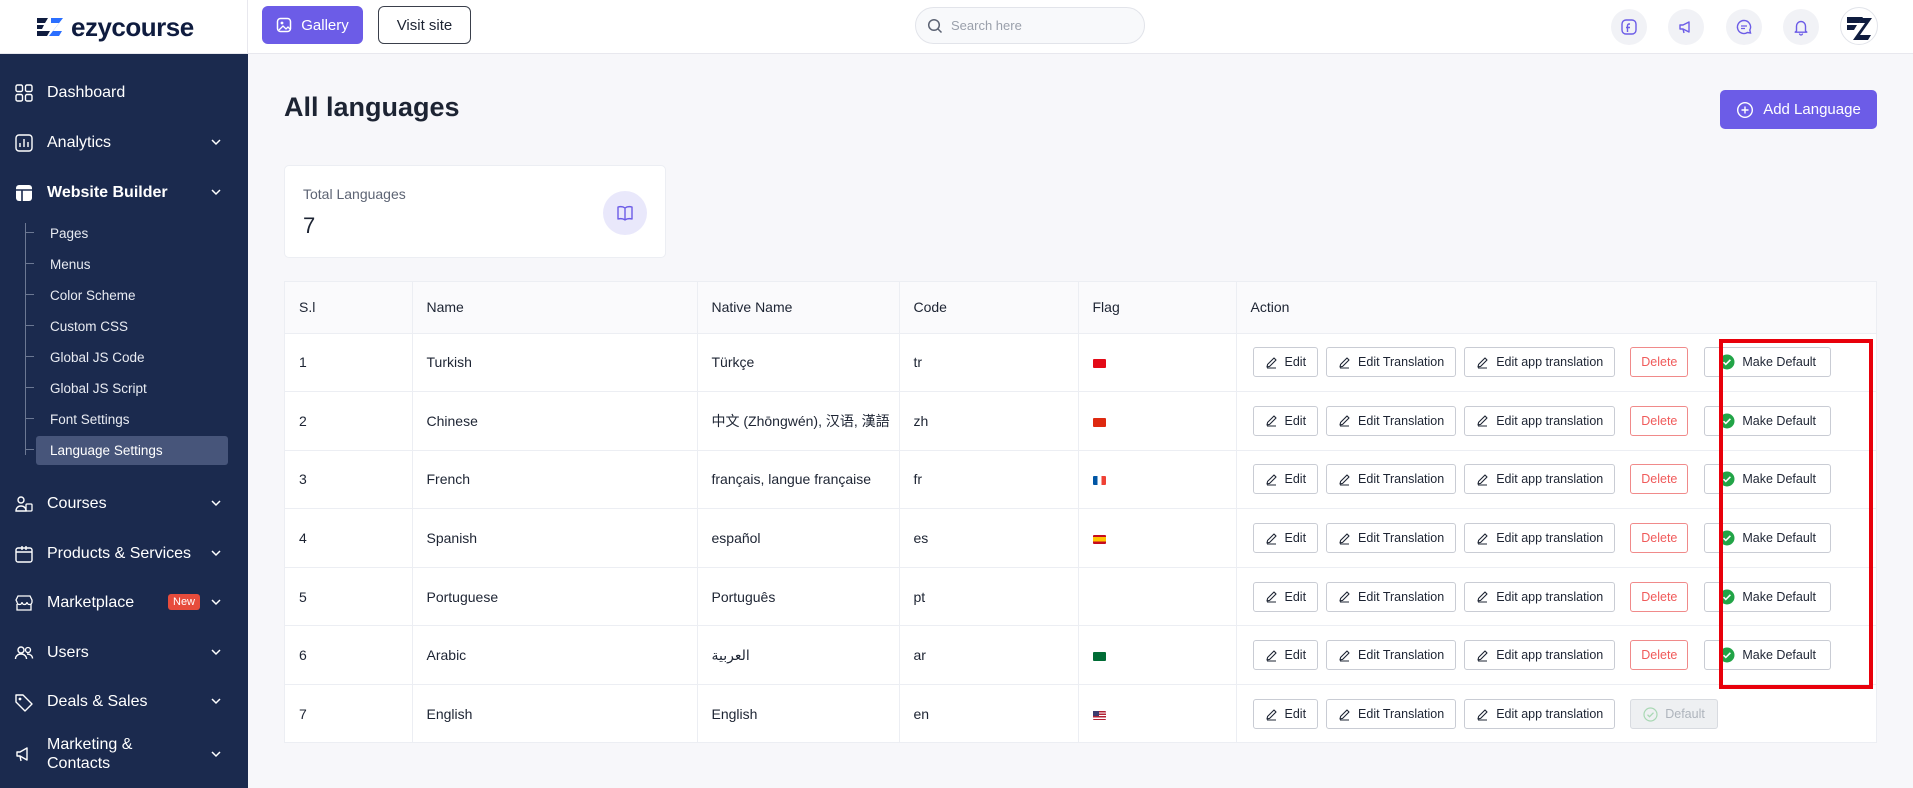 The image size is (1913, 788). I want to click on messages-button, so click(1744, 27).